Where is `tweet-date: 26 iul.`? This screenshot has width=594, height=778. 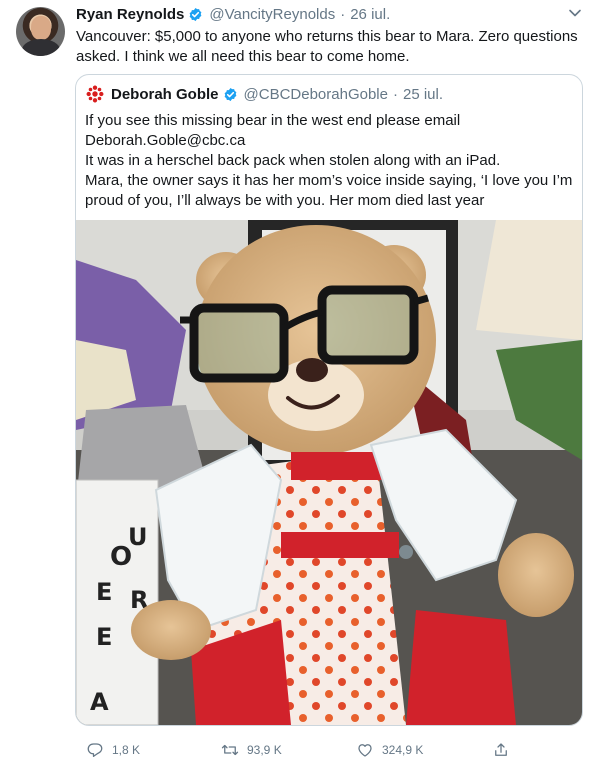
tweet-date: 26 iul. is located at coordinates (370, 14).